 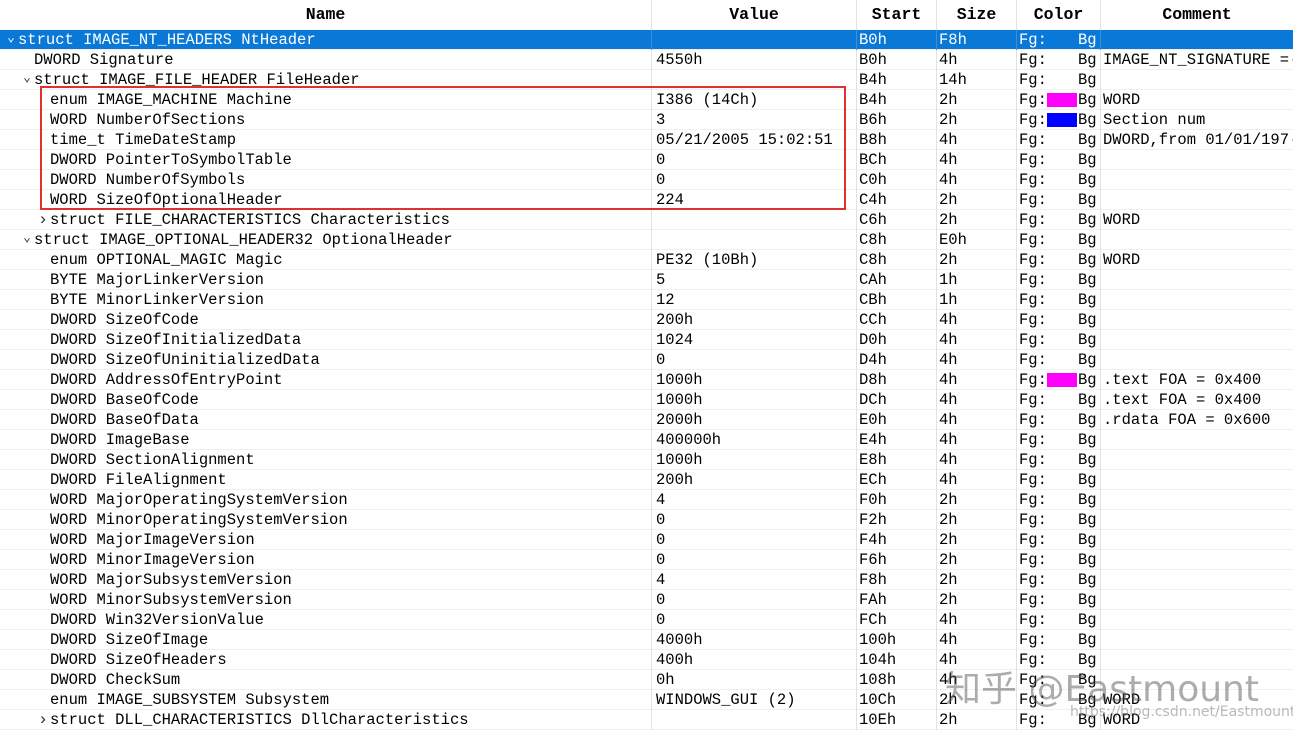 I want to click on name-cell: time_t TimeDateStamp, so click(x=326, y=140).